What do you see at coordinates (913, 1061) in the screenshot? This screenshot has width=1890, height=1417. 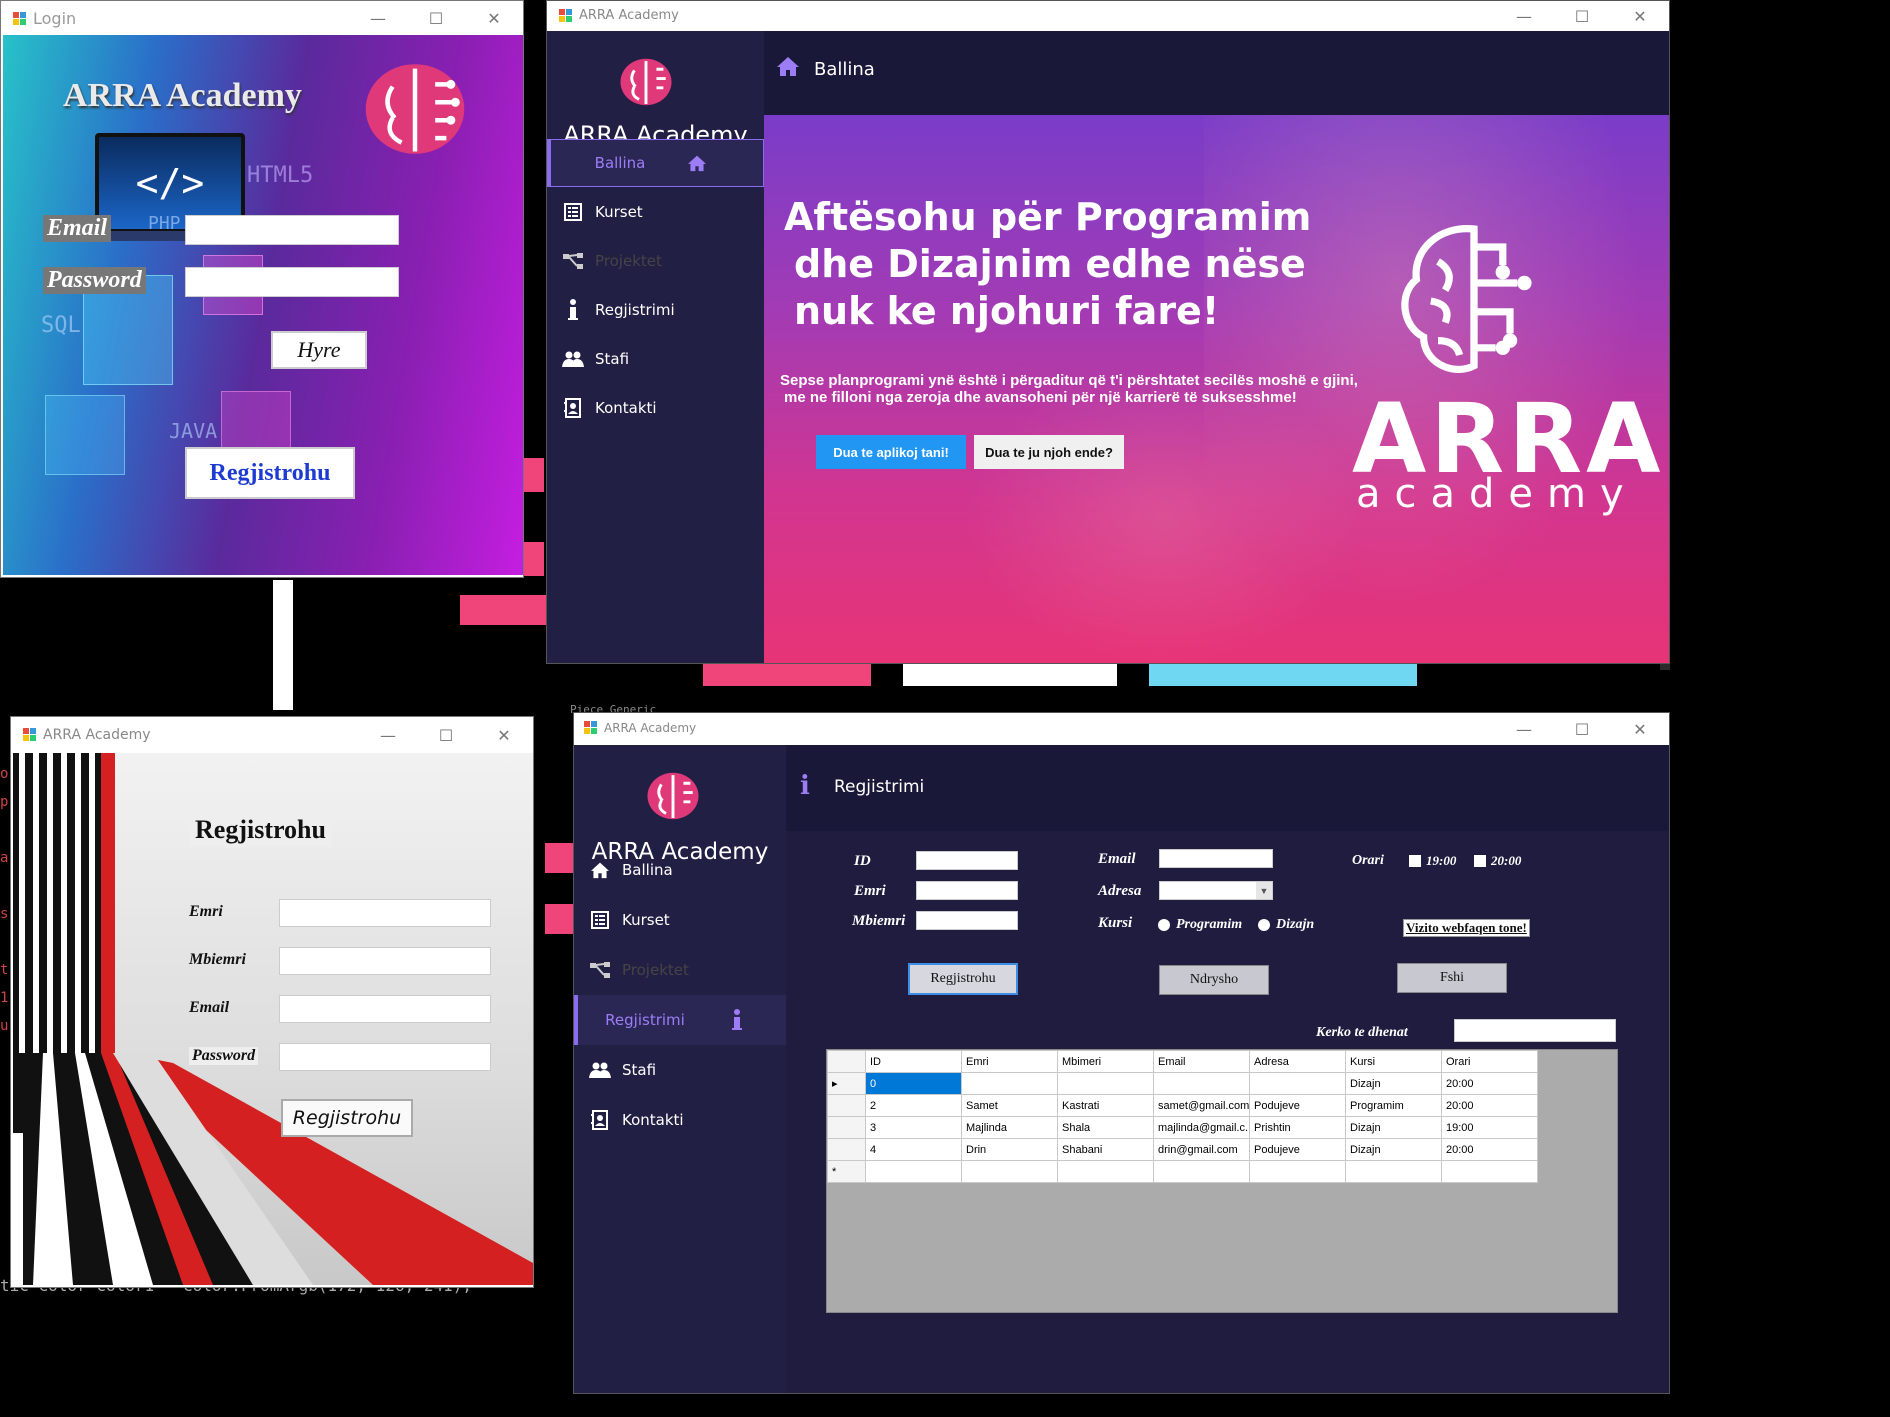 I see `column-header: ID` at bounding box center [913, 1061].